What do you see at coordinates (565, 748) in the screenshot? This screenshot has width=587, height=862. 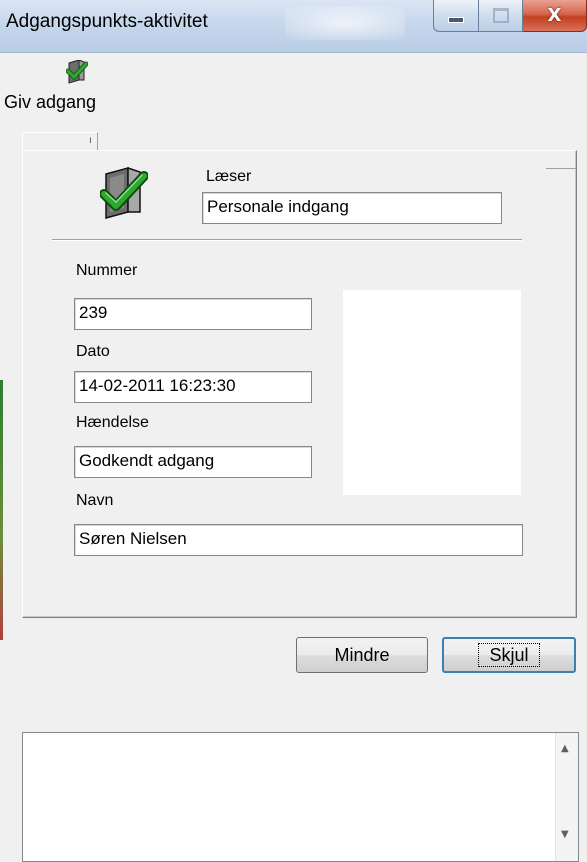 I see `scroll-up-icon: ▲` at bounding box center [565, 748].